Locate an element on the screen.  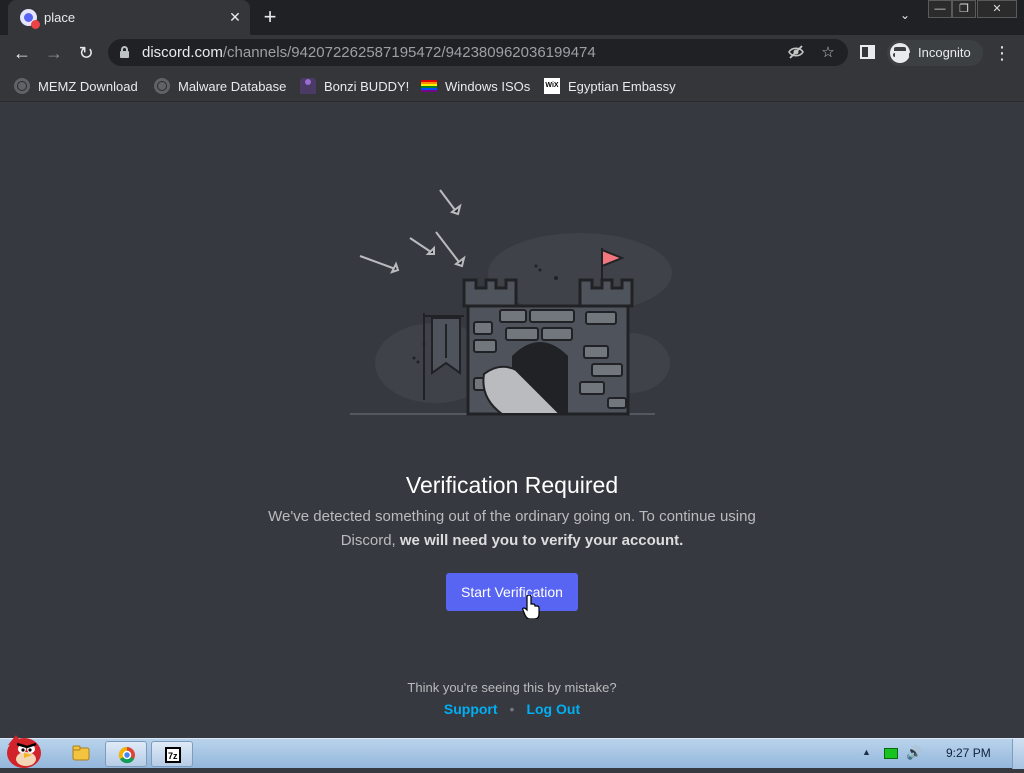
description-line-2-bold: we will need you to verify your account. is located at coordinates (541, 540).